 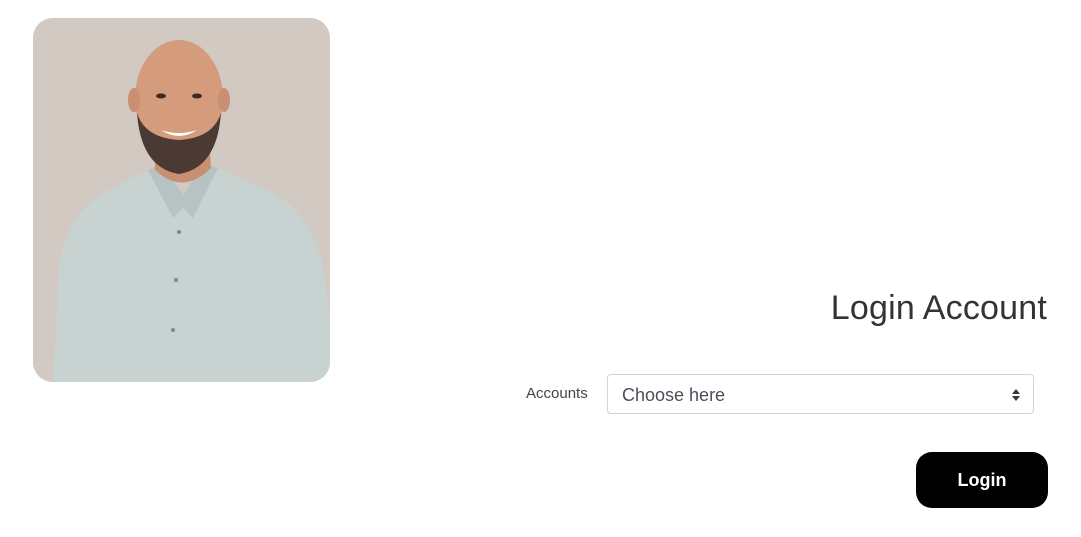 What do you see at coordinates (982, 480) in the screenshot?
I see `login-button: Login` at bounding box center [982, 480].